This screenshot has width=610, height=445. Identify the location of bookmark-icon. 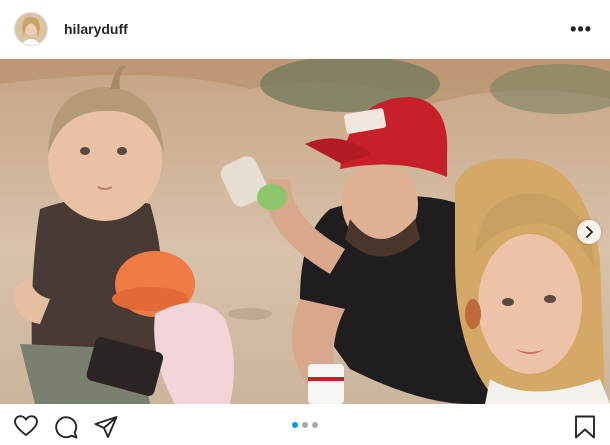
(585, 429).